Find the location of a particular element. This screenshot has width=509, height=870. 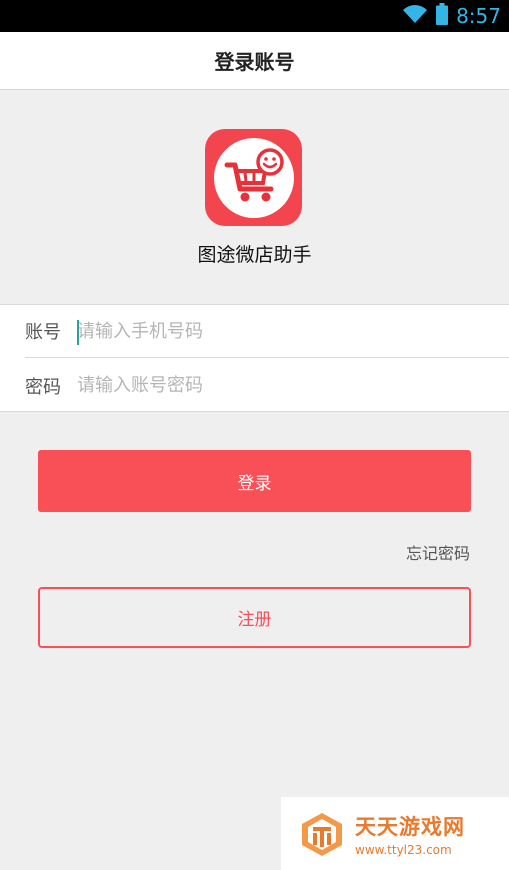

password-row: 密码 is located at coordinates (267, 385).